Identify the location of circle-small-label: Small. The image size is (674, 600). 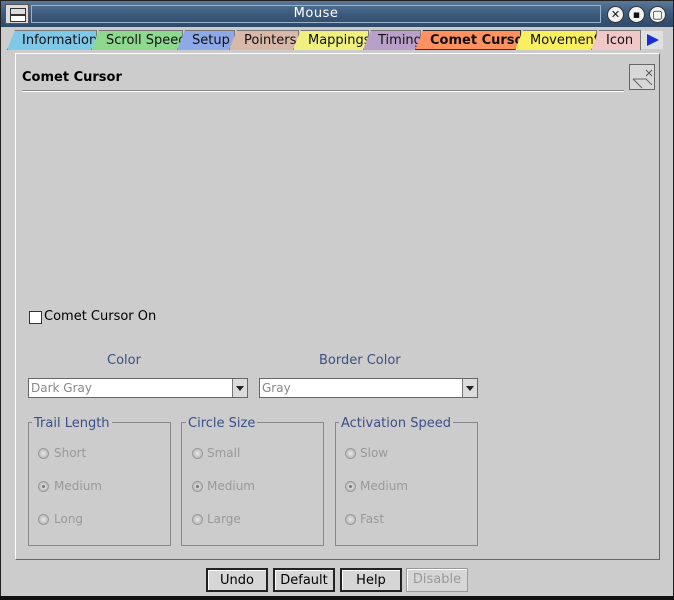
(224, 453).